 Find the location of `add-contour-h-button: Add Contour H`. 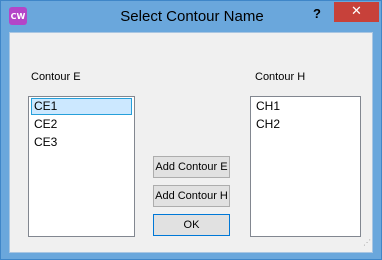

add-contour-h-button: Add Contour H is located at coordinates (191, 196).